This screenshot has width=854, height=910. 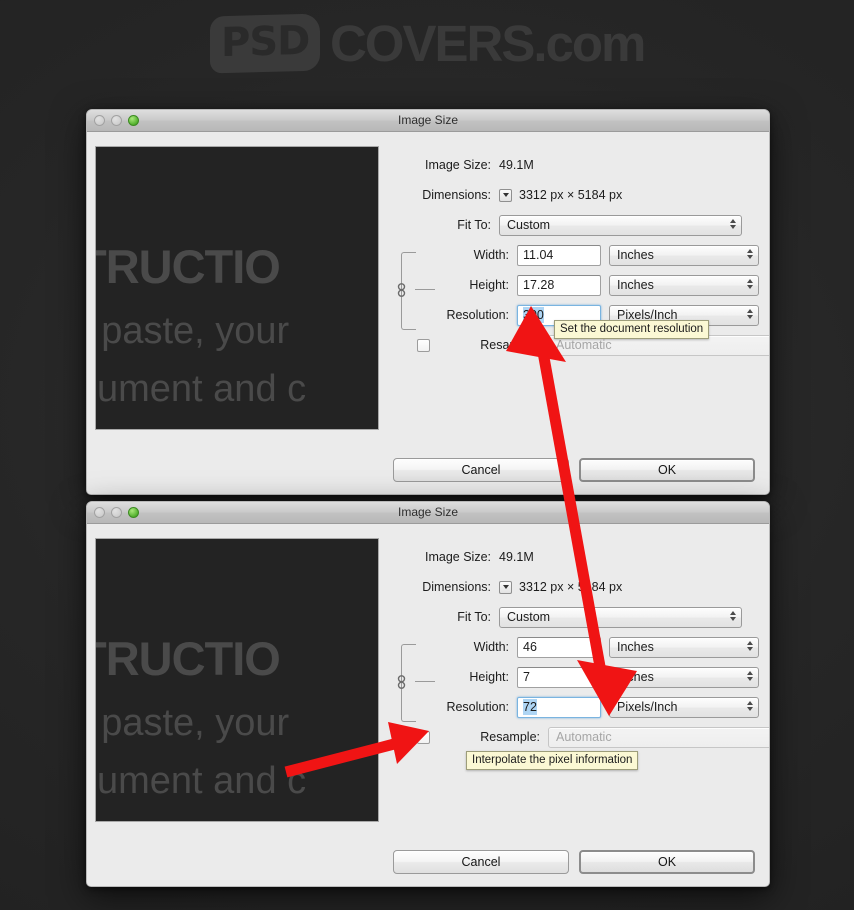 I want to click on resolution-value: 300, so click(x=533, y=315).